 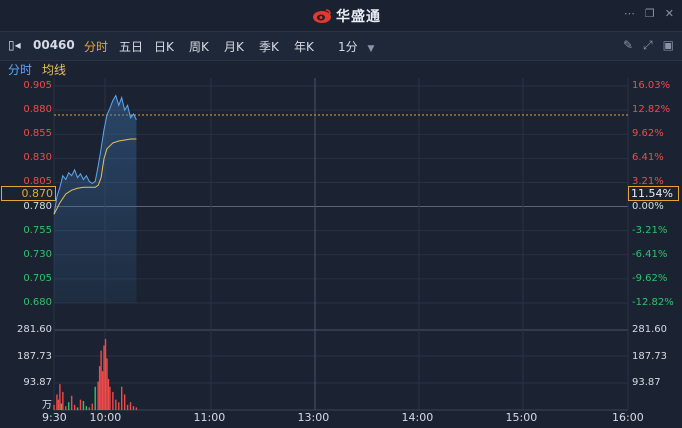 I want to click on price-axis-label: 0.755, so click(x=37, y=230).